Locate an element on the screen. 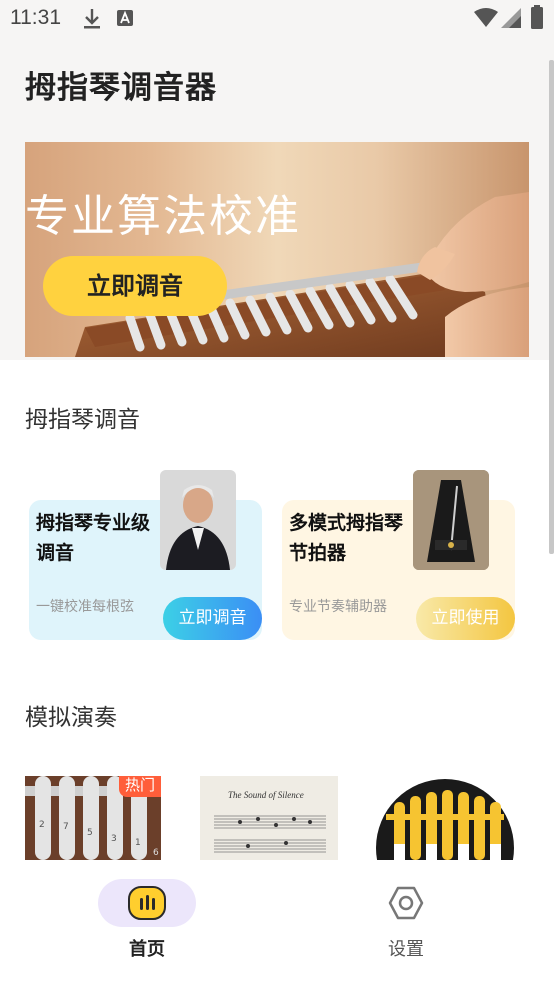 Image resolution: width=554 pixels, height=984 pixels. banner-headline: 专业算法校准 is located at coordinates (163, 216).